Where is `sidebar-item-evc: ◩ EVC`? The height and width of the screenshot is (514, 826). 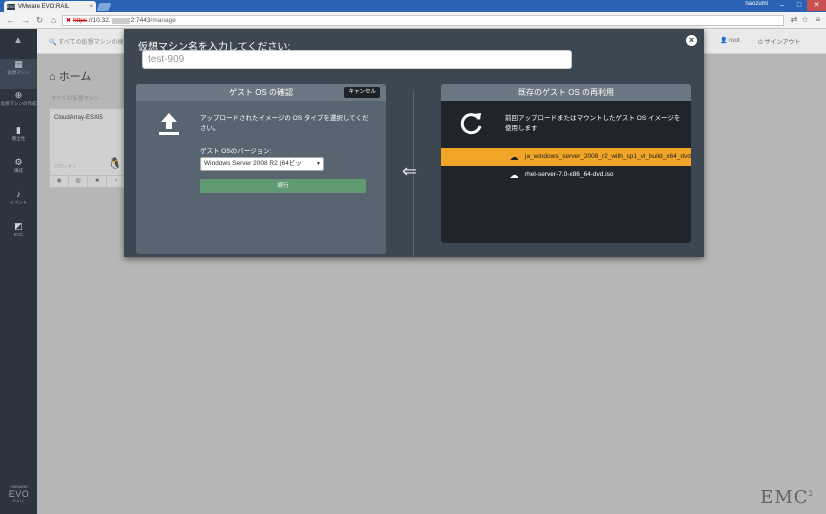 sidebar-item-evc: ◩ EVC is located at coordinates (18, 236).